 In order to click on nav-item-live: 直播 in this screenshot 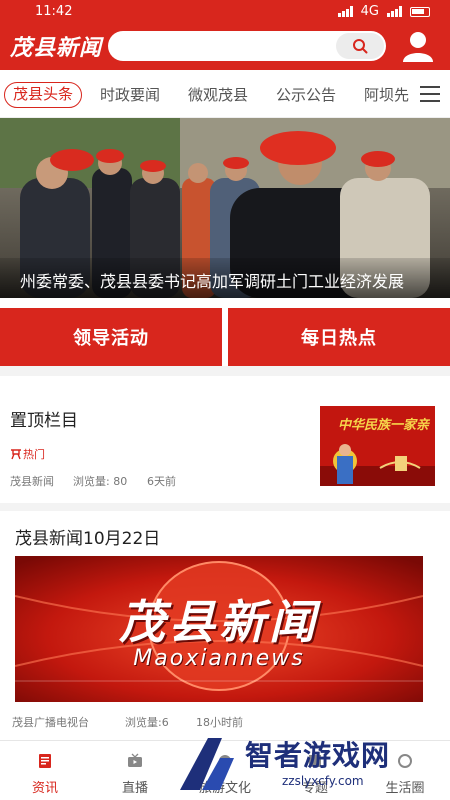, I will do `click(135, 770)`.